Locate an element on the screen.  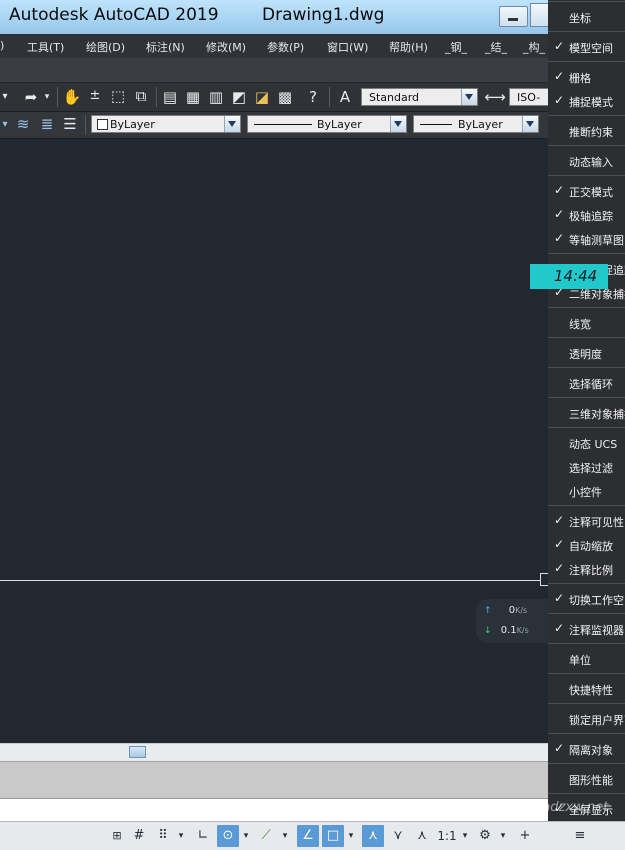
menu-item: 三维对象捕捉 is located at coordinates (586, 413).